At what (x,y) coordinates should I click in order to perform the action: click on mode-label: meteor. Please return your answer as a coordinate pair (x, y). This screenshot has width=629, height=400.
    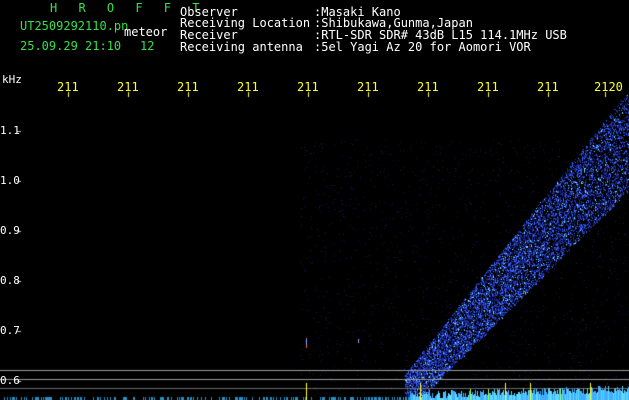
    Looking at the image, I should click on (146, 32).